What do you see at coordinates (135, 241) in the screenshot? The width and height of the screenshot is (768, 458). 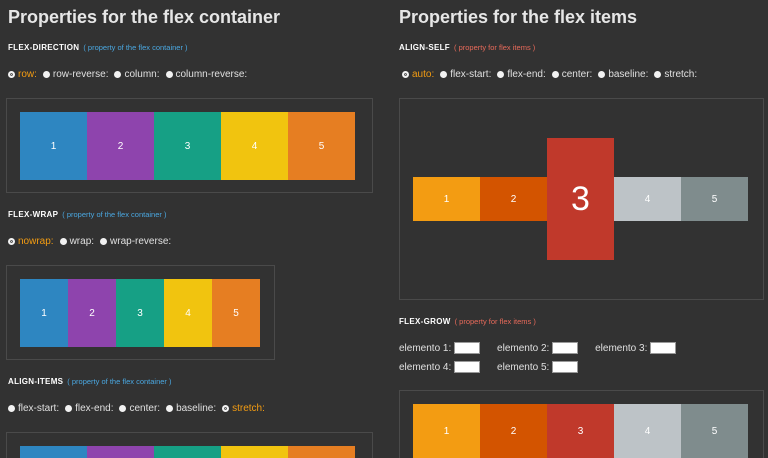 I see `flex-wrap-option-wrap-reverse: wrap-reverse:` at bounding box center [135, 241].